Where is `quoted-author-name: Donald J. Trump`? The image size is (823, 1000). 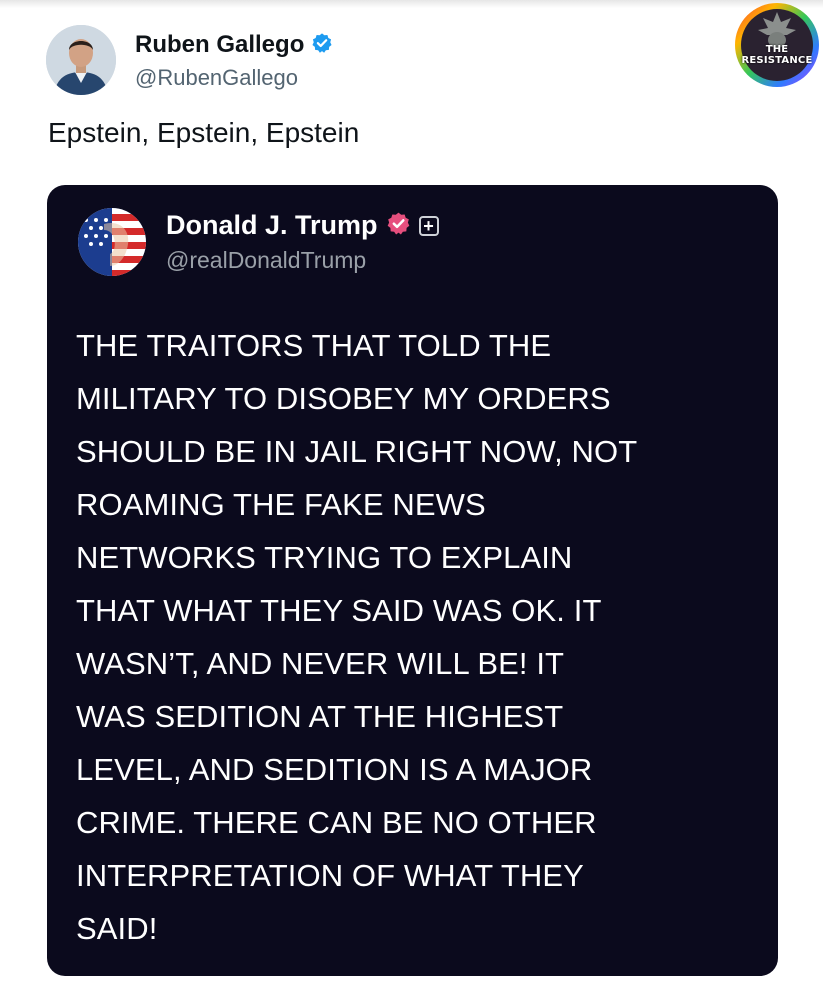 quoted-author-name: Donald J. Trump is located at coordinates (272, 225).